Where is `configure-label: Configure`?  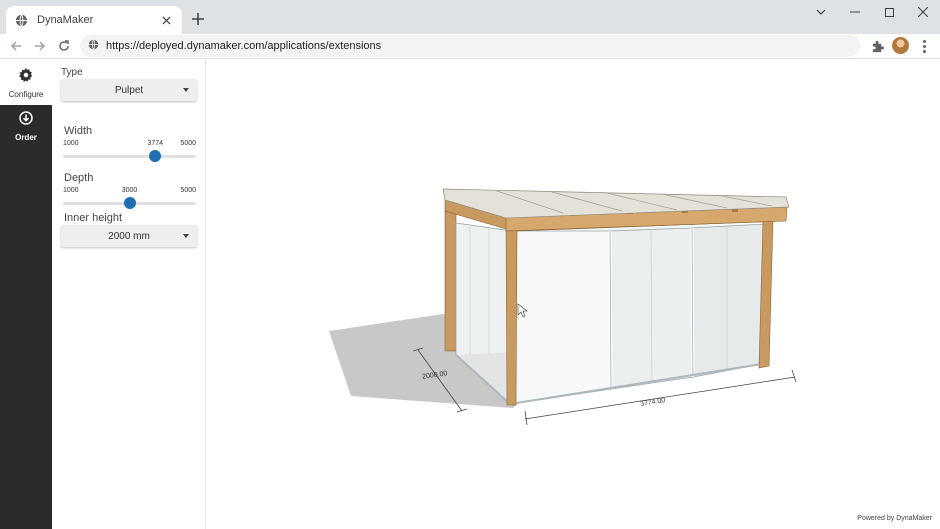 configure-label: Configure is located at coordinates (26, 94).